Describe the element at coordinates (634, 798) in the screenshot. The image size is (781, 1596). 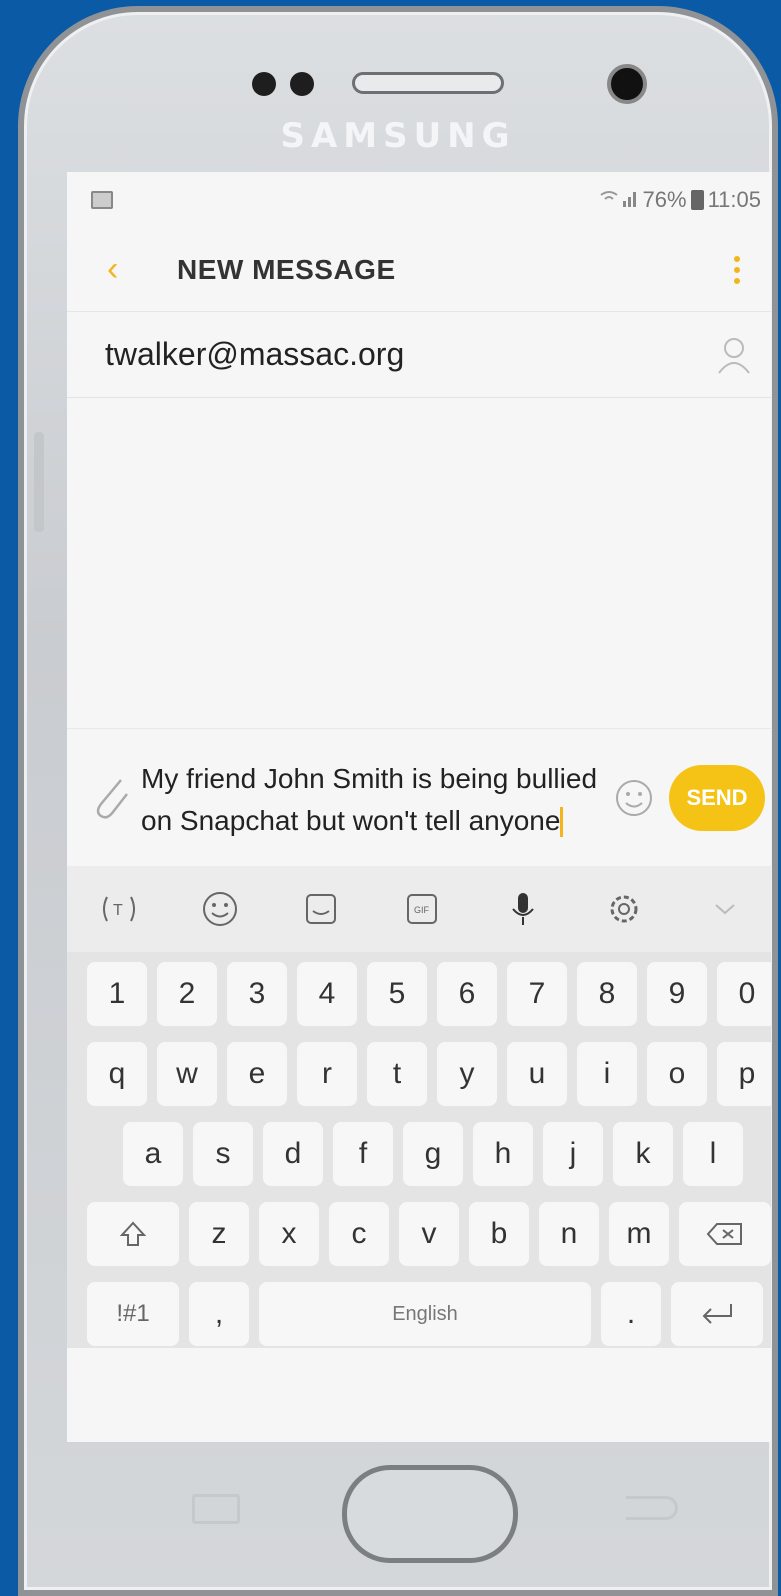
I see `emoji-icon` at that location.